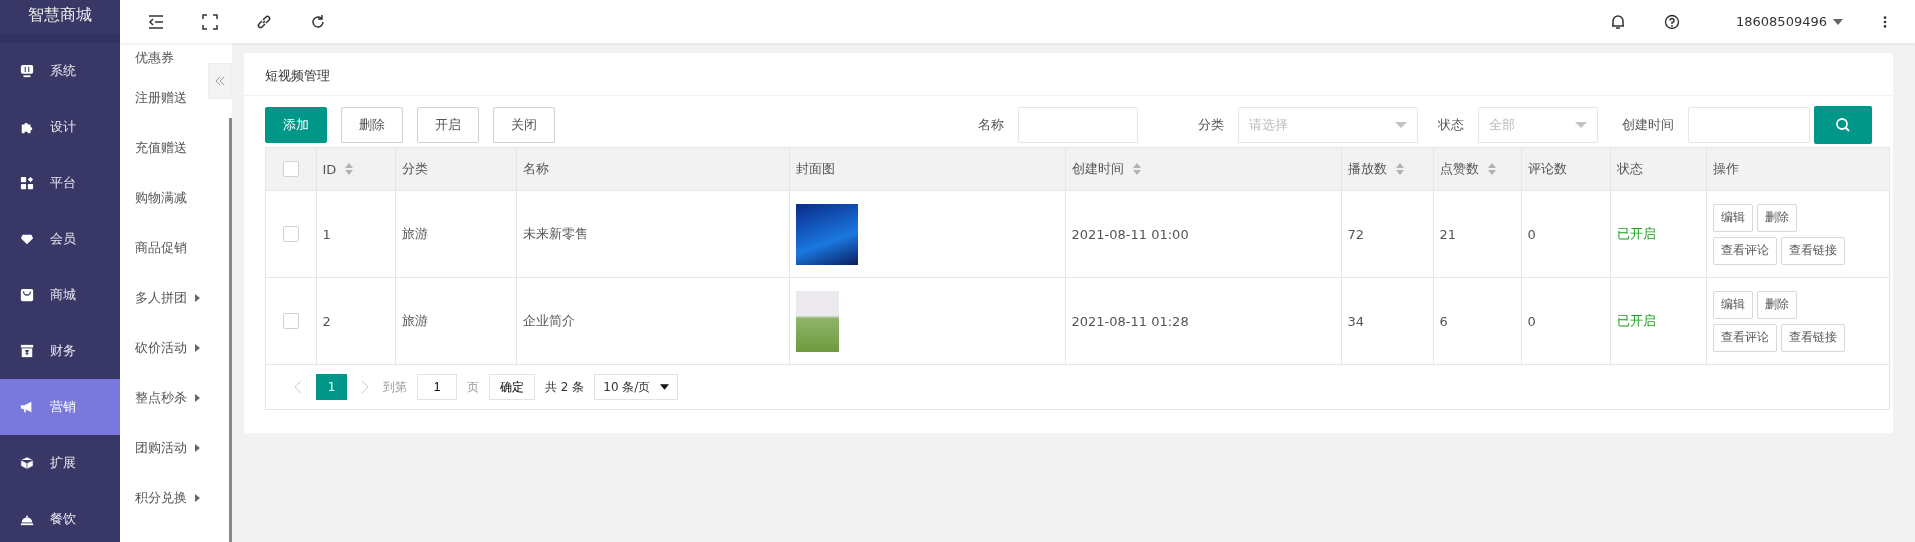 The height and width of the screenshot is (542, 1915). Describe the element at coordinates (27, 183) in the screenshot. I see `grid-icon` at that location.